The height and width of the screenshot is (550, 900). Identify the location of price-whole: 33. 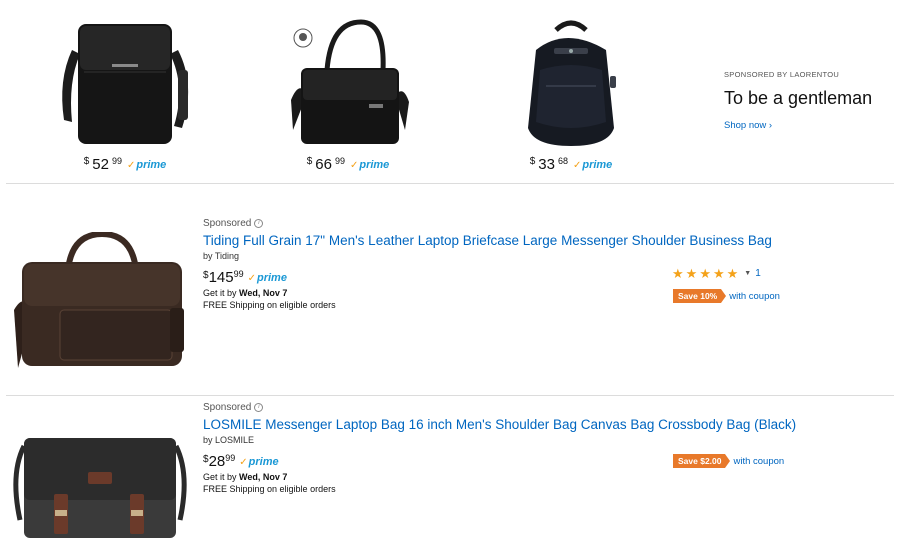
(546, 164).